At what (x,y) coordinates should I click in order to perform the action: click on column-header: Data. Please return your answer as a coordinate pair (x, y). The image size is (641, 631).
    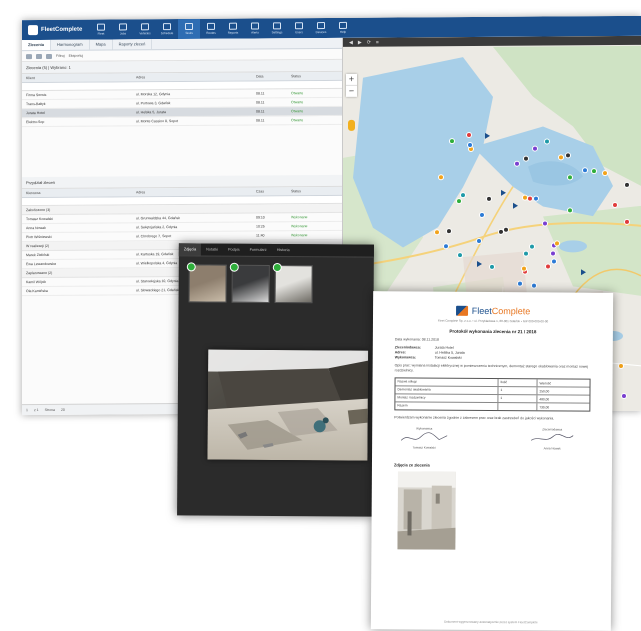
    Looking at the image, I should click on (273, 76).